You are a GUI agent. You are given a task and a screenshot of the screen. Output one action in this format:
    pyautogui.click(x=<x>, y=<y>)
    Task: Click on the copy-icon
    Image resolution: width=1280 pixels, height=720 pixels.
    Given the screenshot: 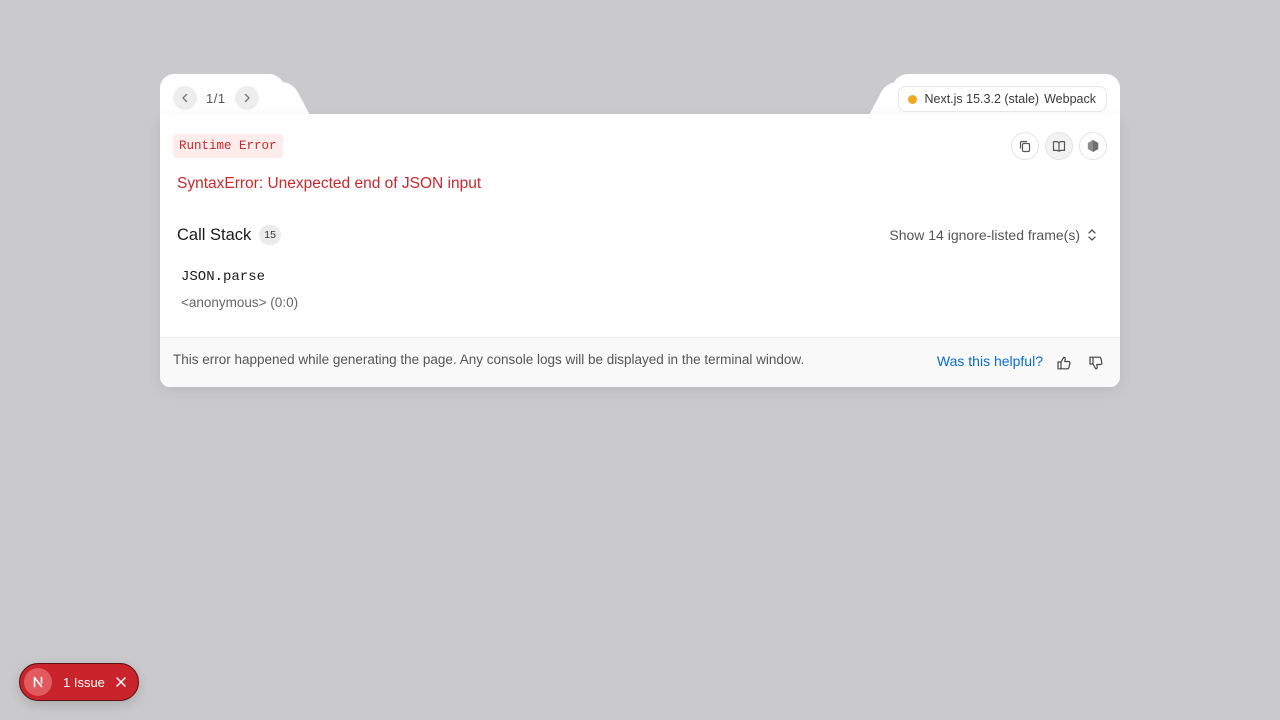 What is the action you would take?
    pyautogui.click(x=1025, y=146)
    